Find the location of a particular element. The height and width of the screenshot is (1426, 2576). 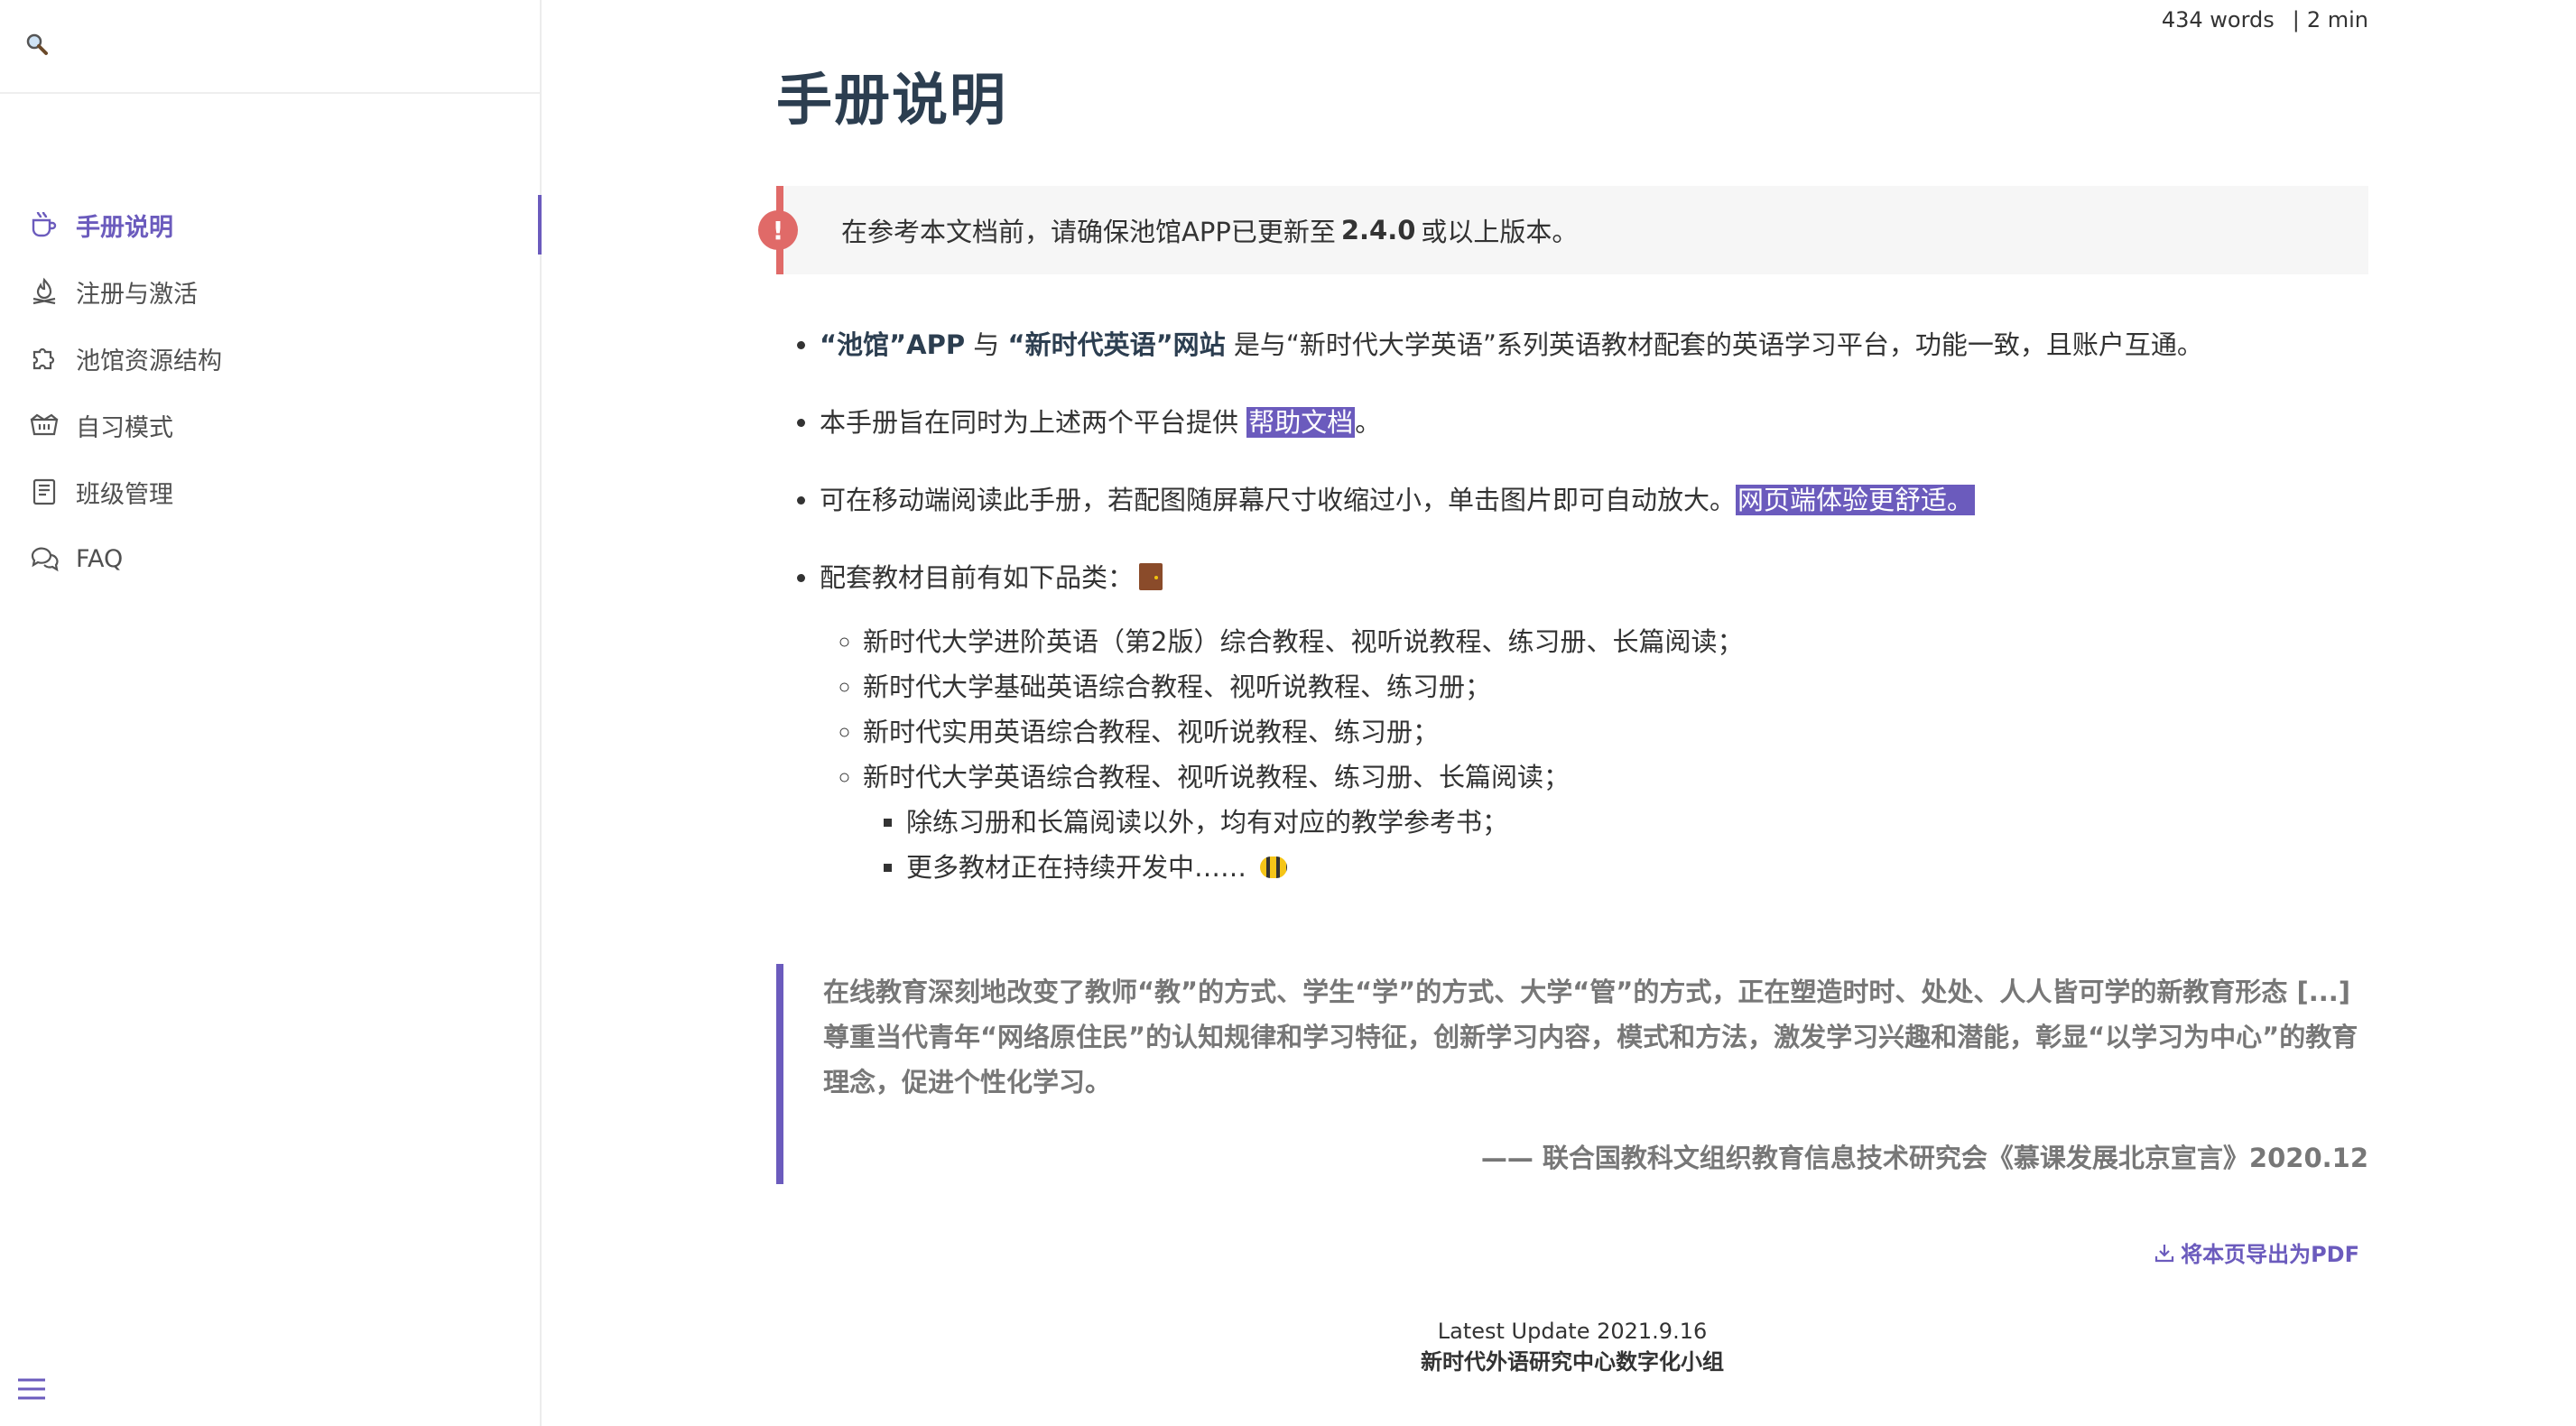

highlight-text: 帮助文档 is located at coordinates (1301, 422).